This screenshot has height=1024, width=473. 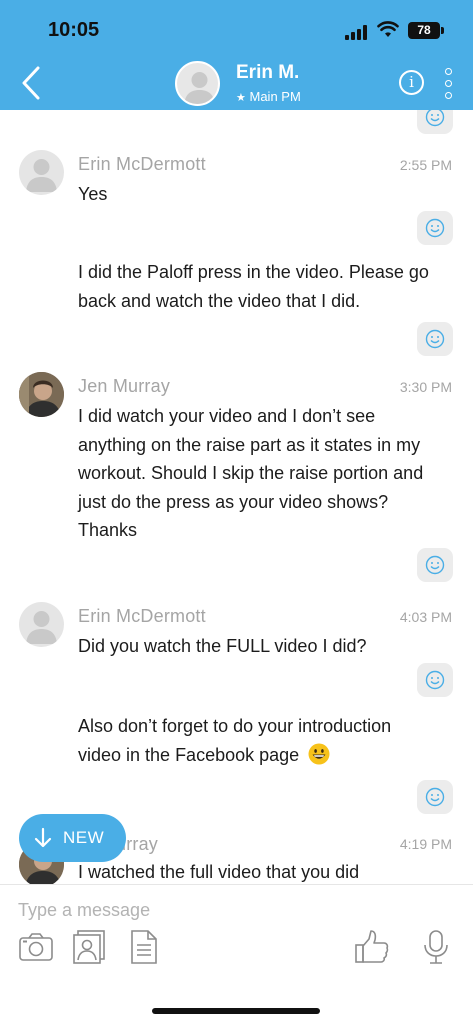 What do you see at coordinates (236, 30) in the screenshot?
I see `status-bar: 10:05 78` at bounding box center [236, 30].